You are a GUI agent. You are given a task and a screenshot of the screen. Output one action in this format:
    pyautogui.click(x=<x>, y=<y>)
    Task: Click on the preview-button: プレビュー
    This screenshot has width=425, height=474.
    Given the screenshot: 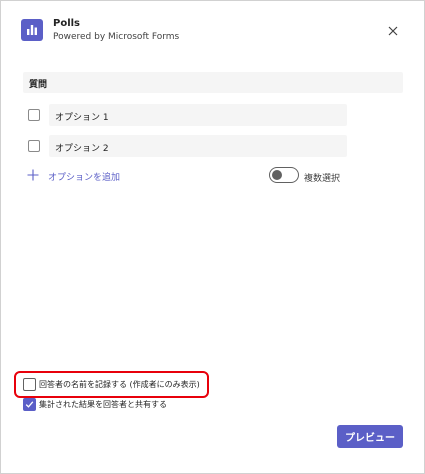 What is the action you would take?
    pyautogui.click(x=370, y=436)
    